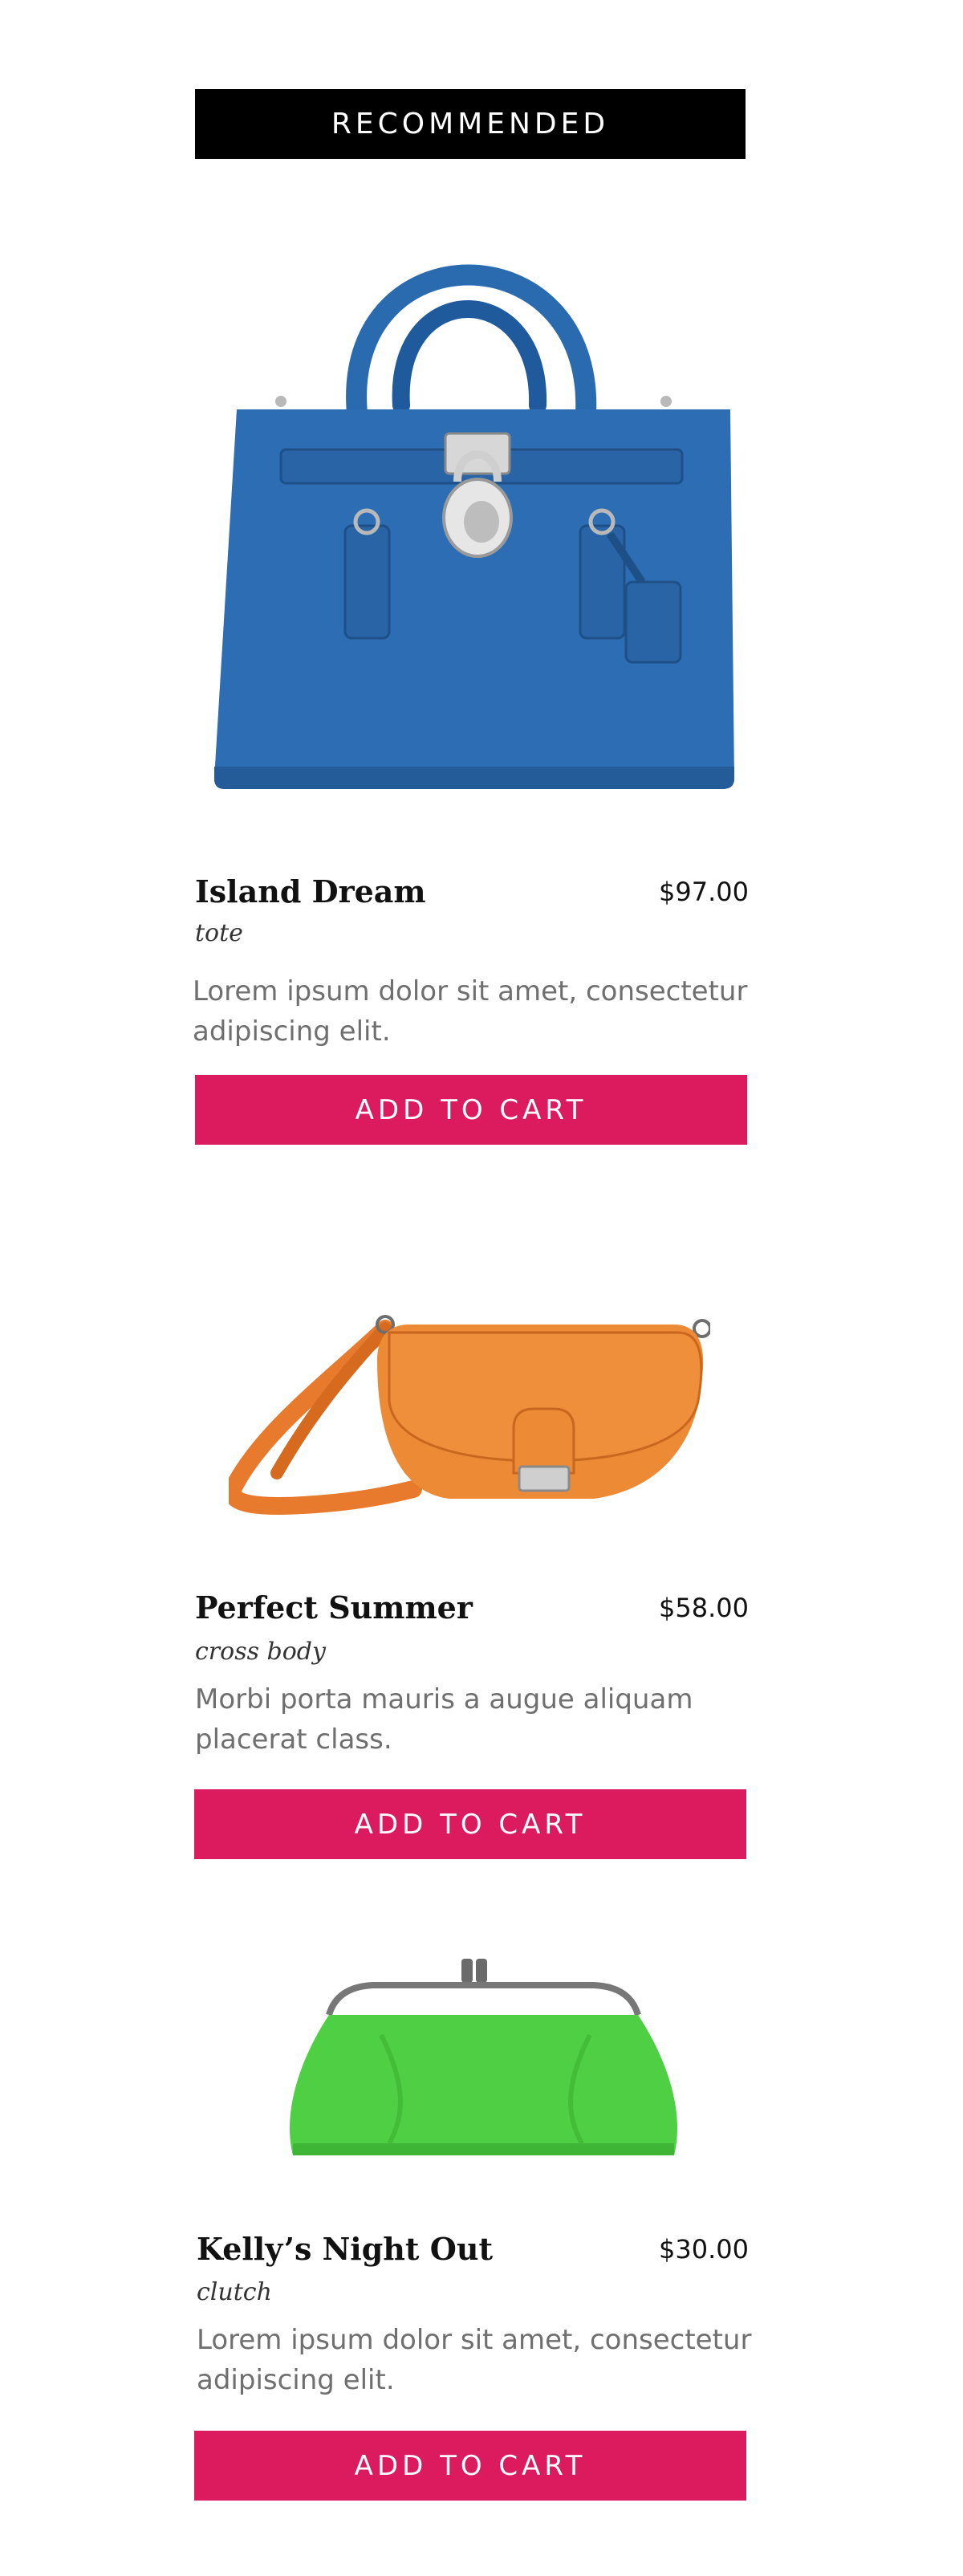  Describe the element at coordinates (483, 2057) in the screenshot. I see `green-clutch-image` at that location.